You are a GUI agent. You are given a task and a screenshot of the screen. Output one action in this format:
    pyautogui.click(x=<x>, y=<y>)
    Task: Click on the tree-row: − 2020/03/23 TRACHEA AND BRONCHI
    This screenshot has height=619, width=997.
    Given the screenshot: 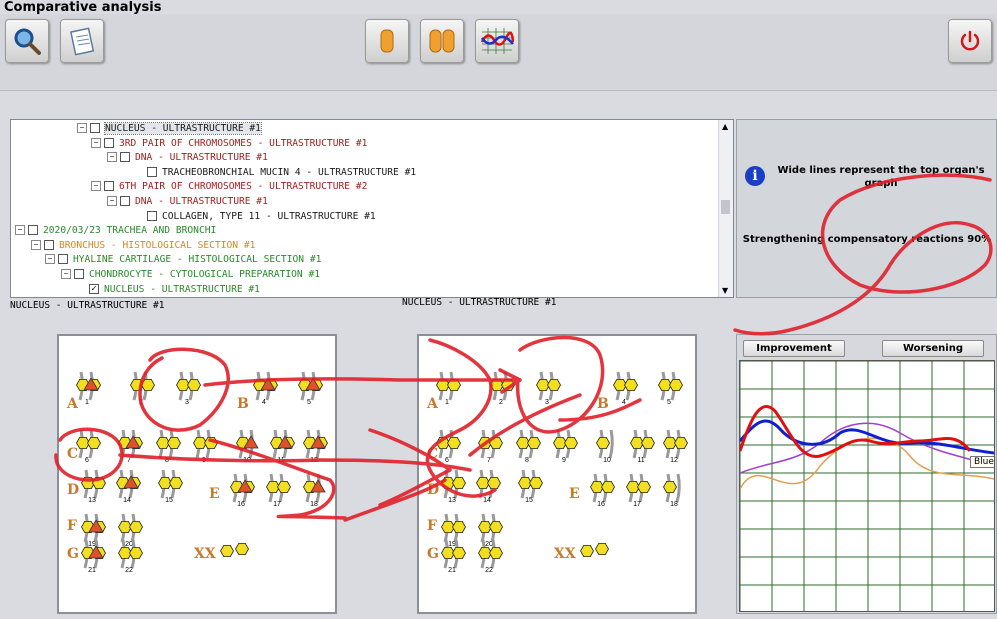 What is the action you would take?
    pyautogui.click(x=115, y=231)
    